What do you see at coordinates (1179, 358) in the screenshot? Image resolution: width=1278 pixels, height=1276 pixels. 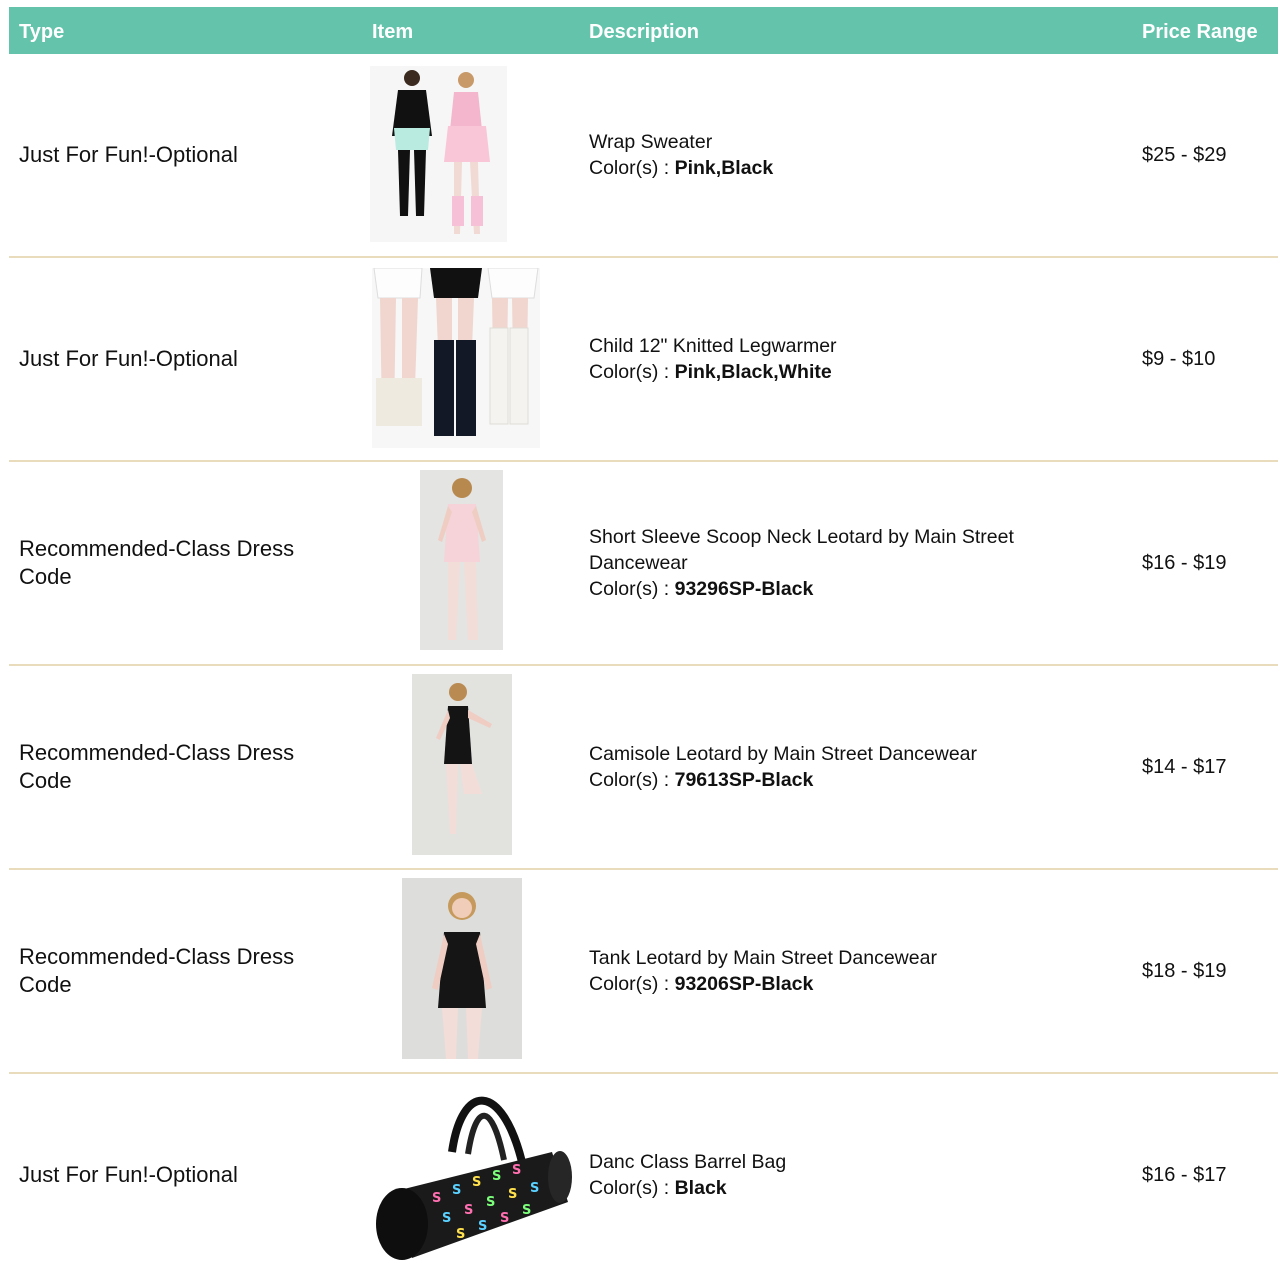 I see `price-cell: $9 - $10` at bounding box center [1179, 358].